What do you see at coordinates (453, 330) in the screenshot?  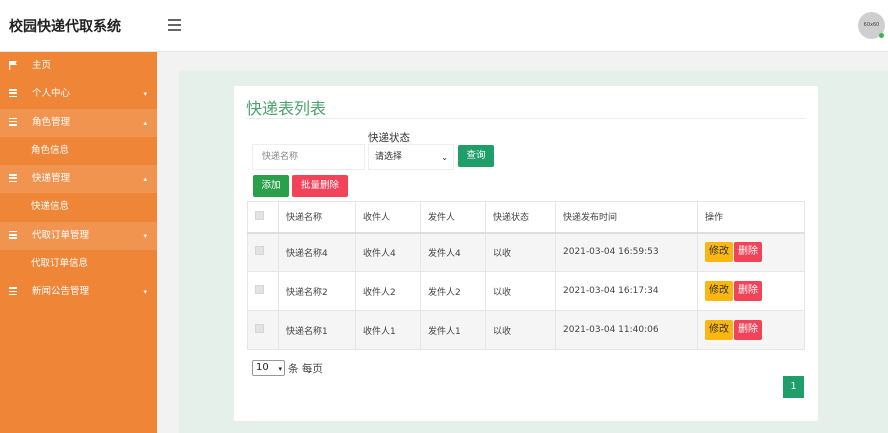 I see `sender-cell: 发件人1` at bounding box center [453, 330].